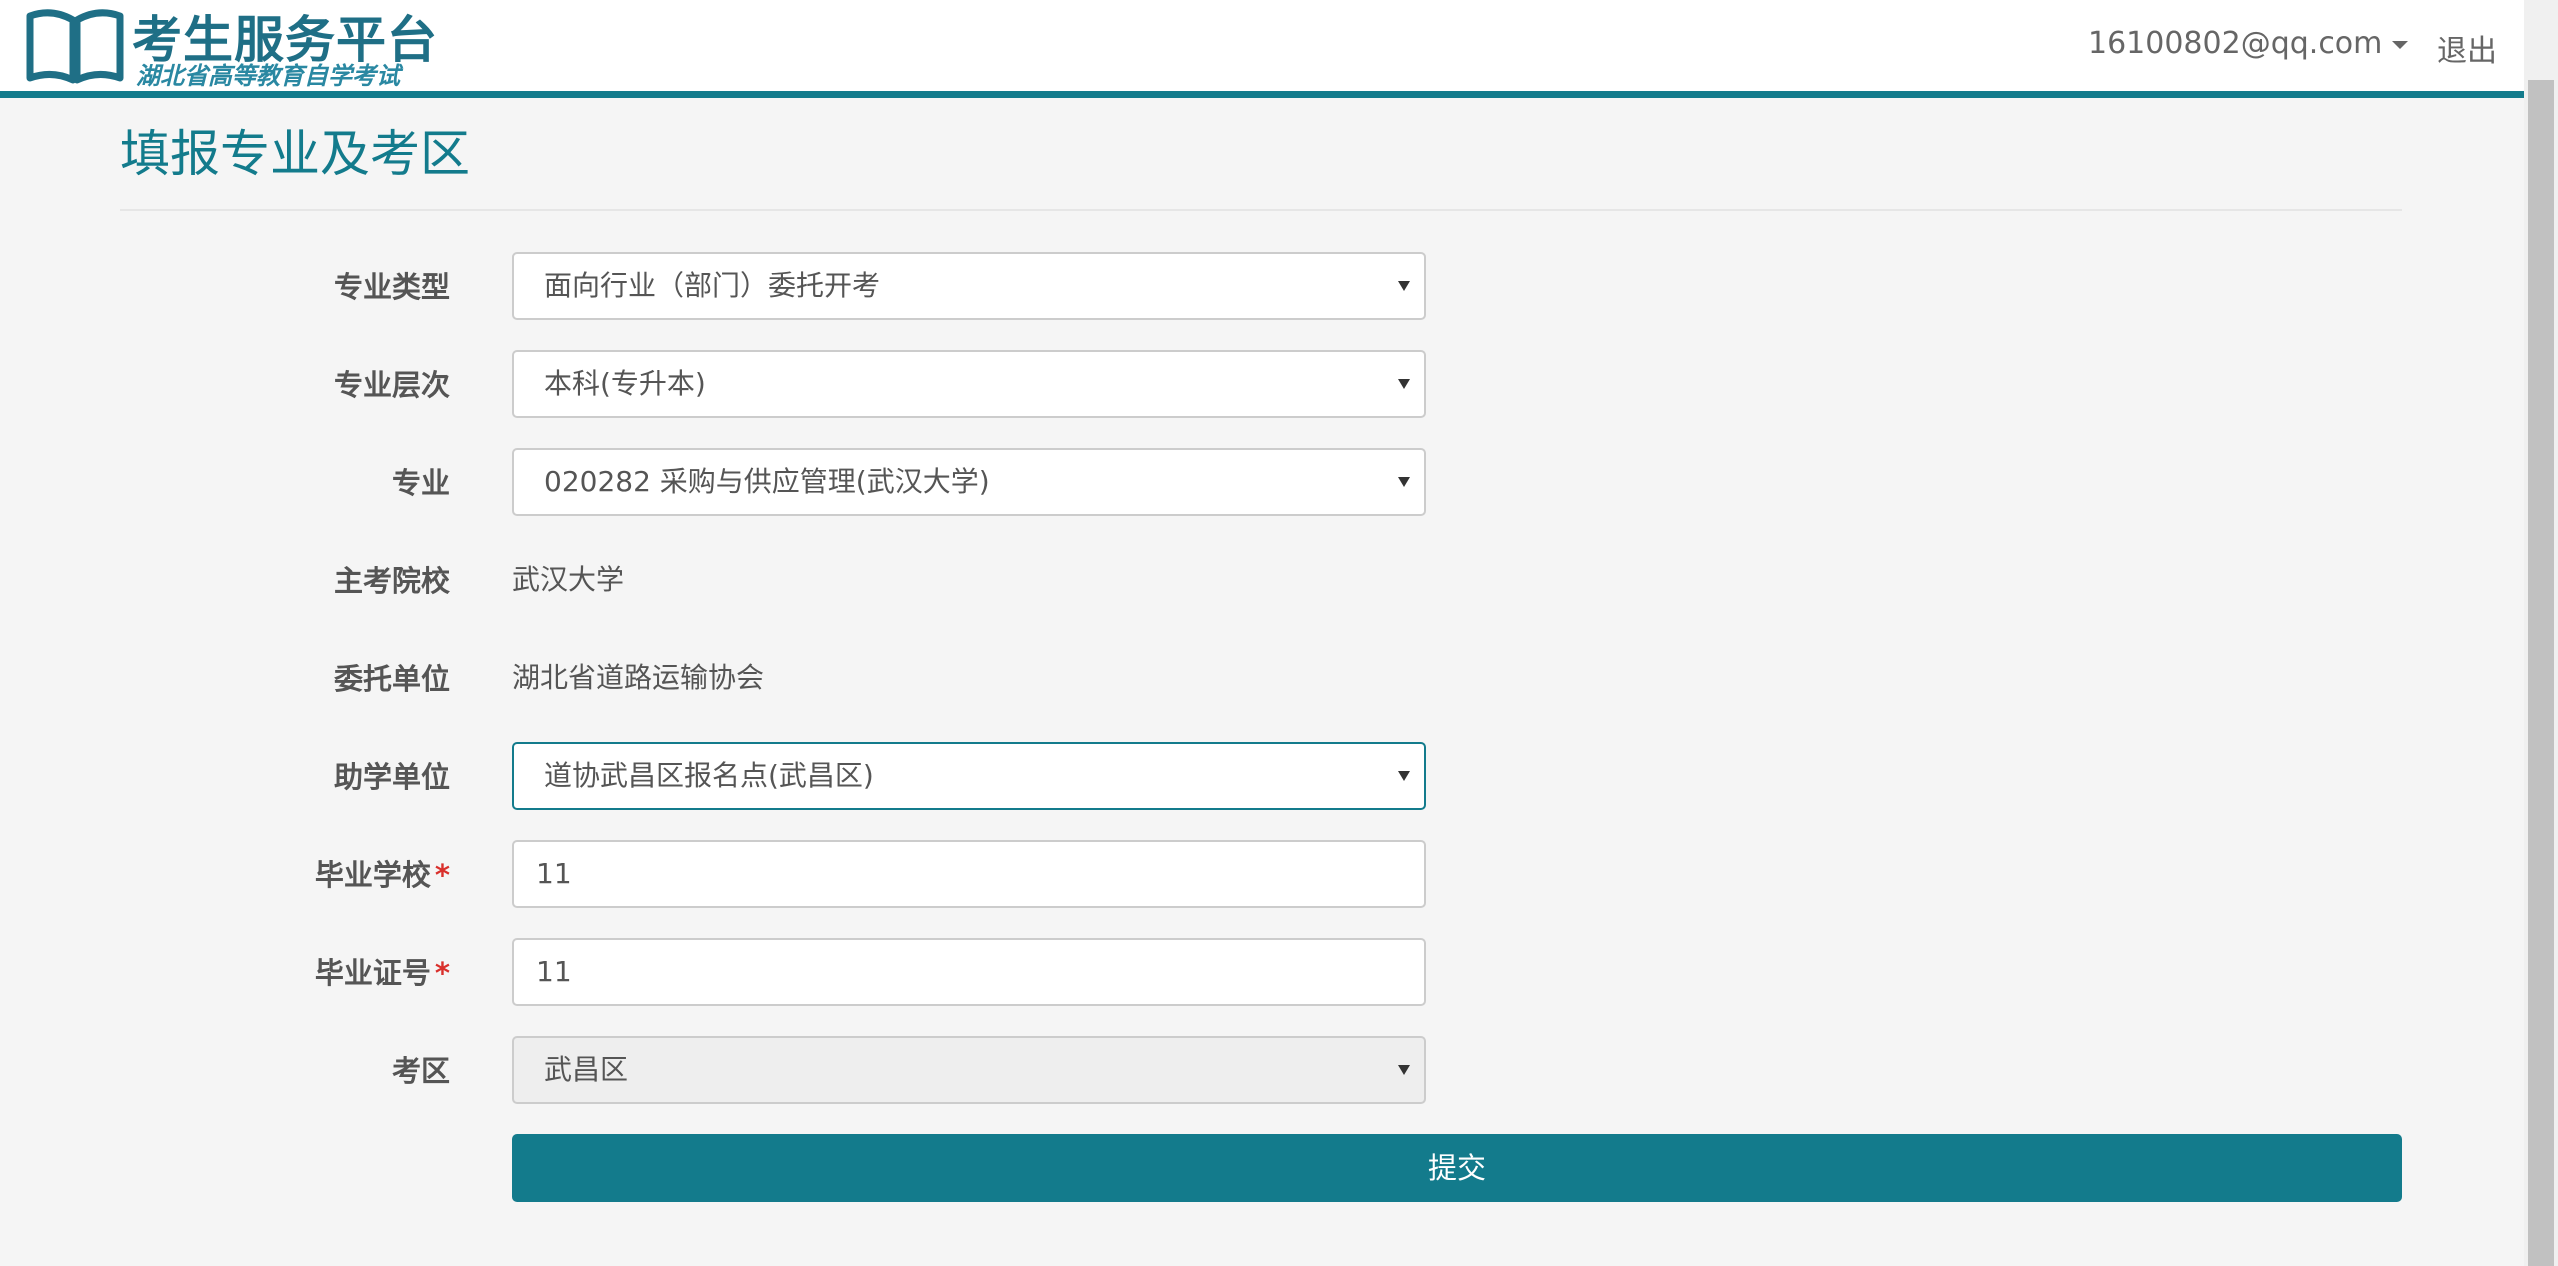 This screenshot has height=1266, width=2558. Describe the element at coordinates (969, 972) in the screenshot. I see `diploma-number-input: 11` at that location.